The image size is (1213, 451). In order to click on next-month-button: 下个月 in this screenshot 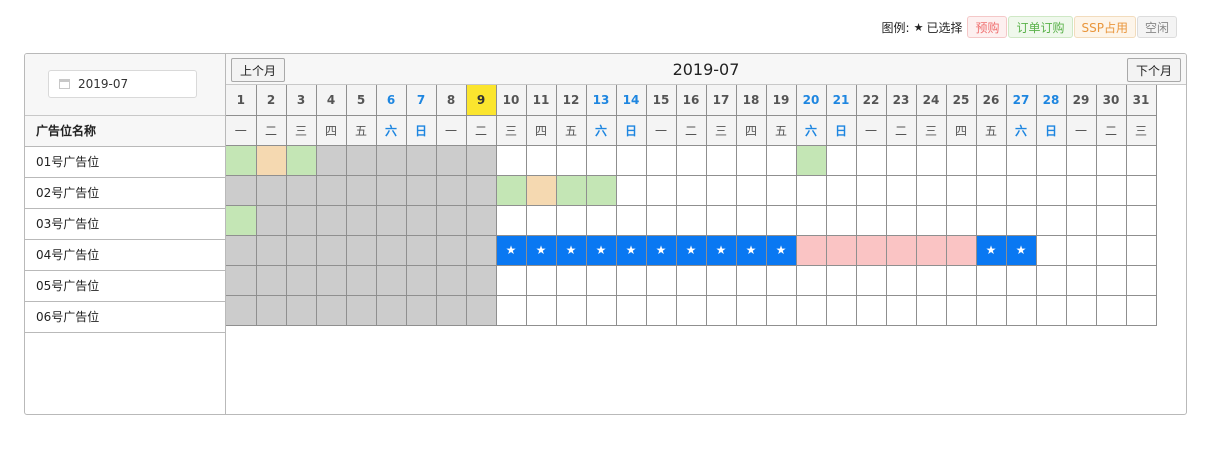, I will do `click(1153, 70)`.